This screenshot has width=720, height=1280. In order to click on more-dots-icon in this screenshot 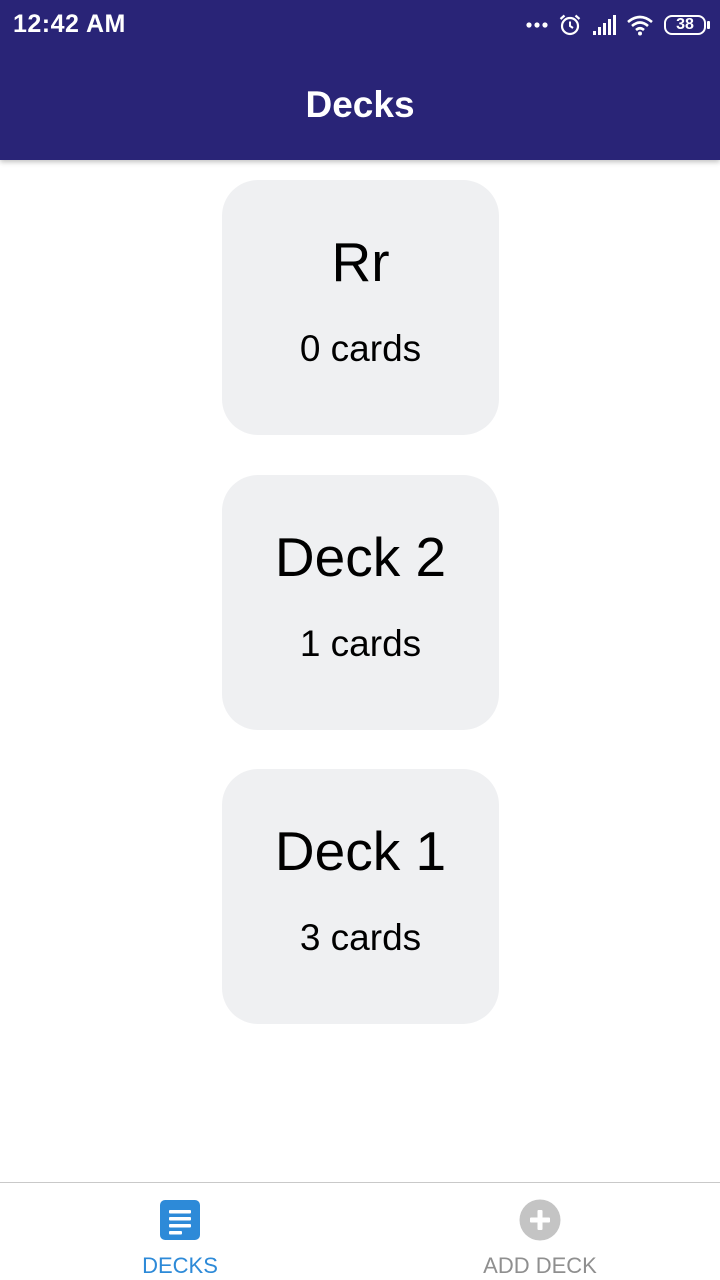, I will do `click(537, 25)`.